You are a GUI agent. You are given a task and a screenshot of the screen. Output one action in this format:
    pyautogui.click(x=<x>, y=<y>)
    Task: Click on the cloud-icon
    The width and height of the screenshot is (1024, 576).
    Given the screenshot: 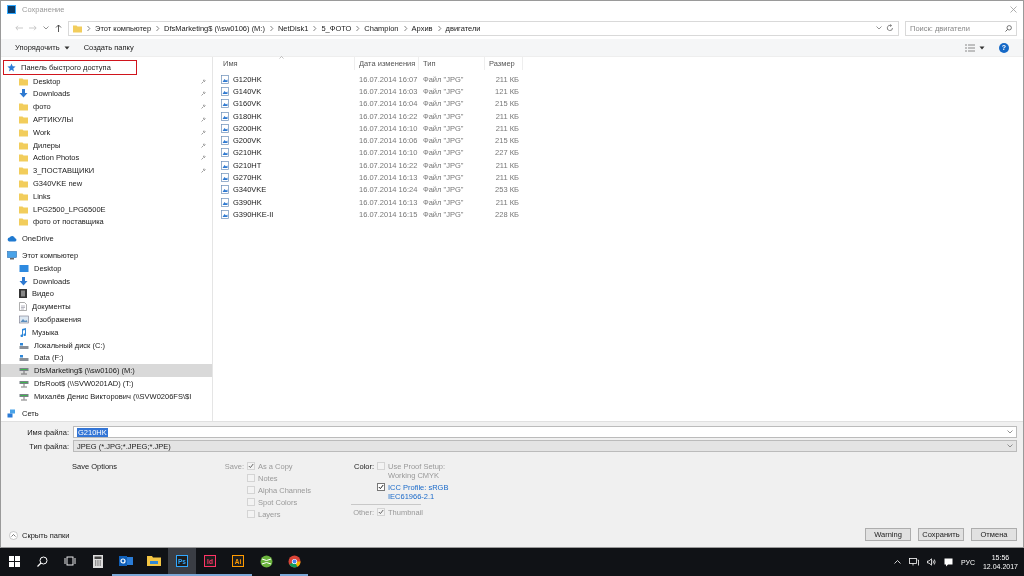 What is the action you would take?
    pyautogui.click(x=12, y=239)
    